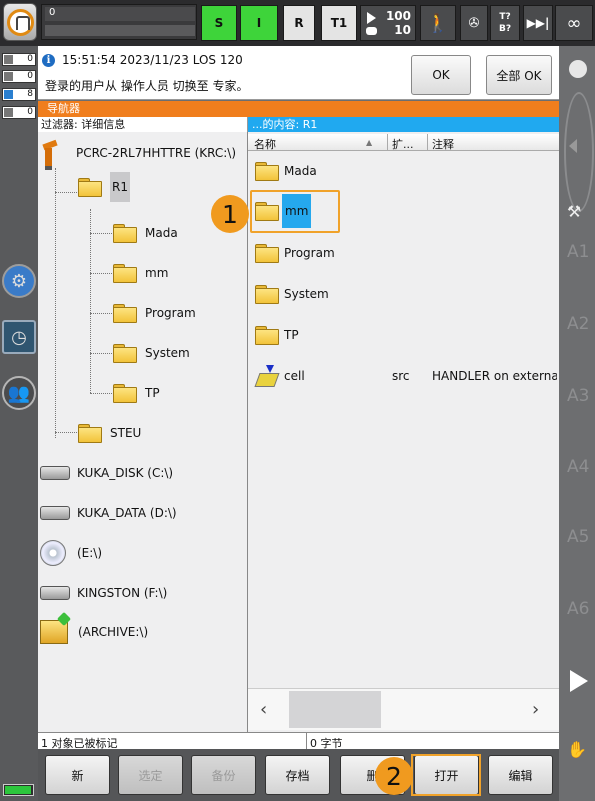 This screenshot has width=595, height=801. Describe the element at coordinates (113, 632) in the screenshot. I see `tree-item-label: (ARCHIVE:\)` at that location.